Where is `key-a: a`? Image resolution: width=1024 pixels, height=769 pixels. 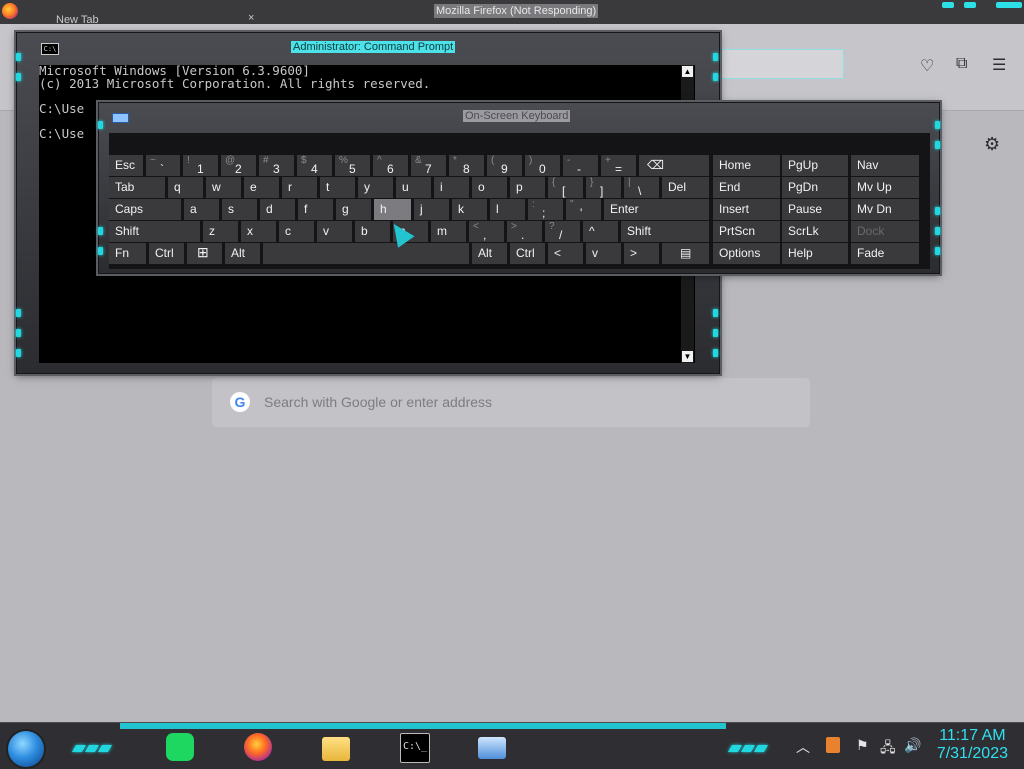 key-a: a is located at coordinates (201, 209).